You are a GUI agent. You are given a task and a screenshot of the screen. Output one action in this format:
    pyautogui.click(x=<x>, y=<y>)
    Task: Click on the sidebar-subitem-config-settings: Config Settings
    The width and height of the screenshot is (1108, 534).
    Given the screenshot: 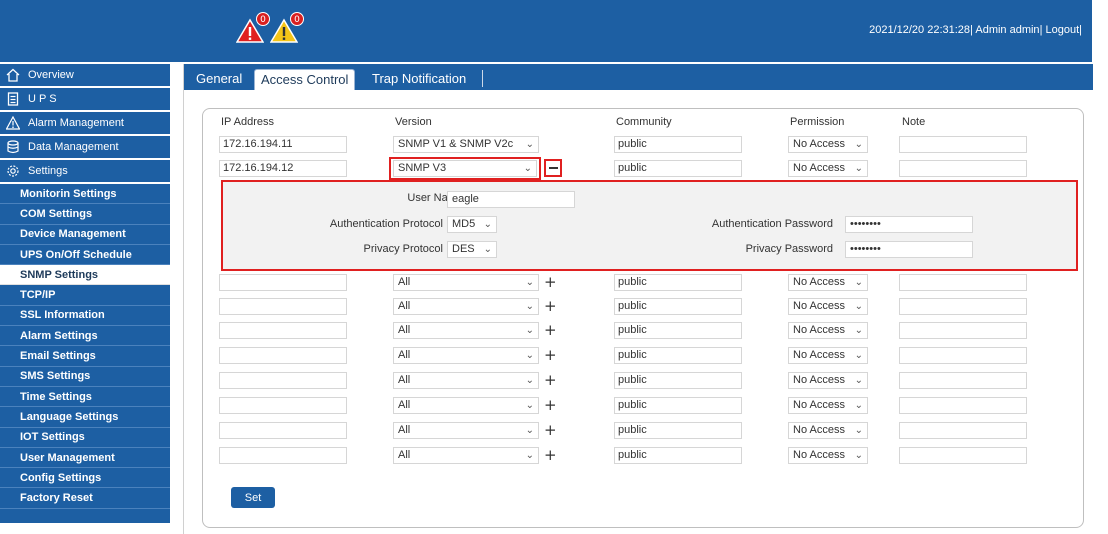 What is the action you would take?
    pyautogui.click(x=85, y=478)
    